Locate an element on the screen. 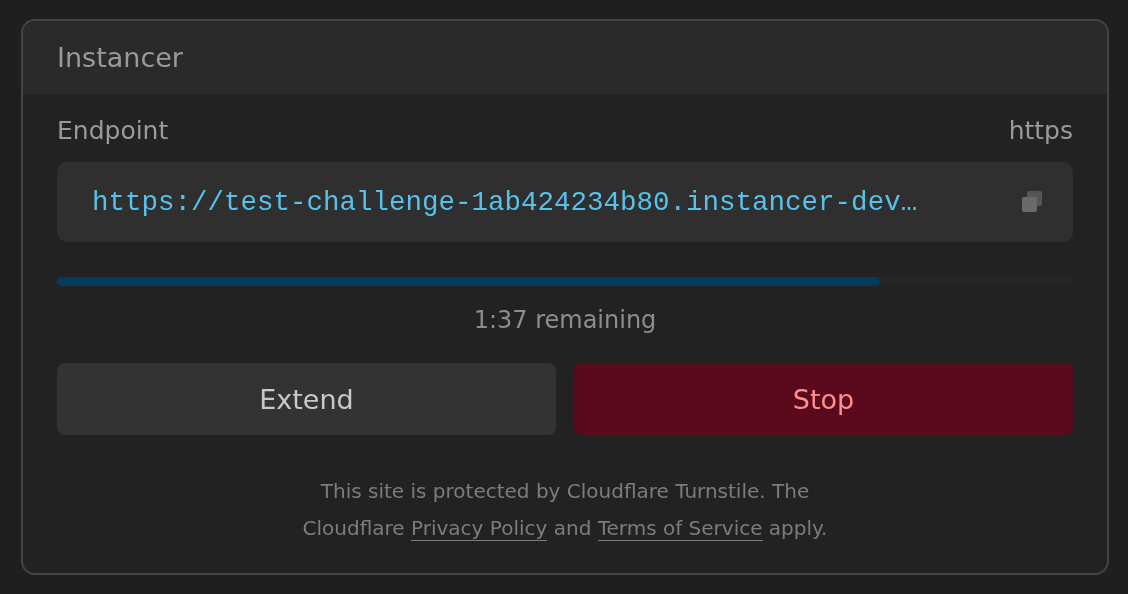  endpoint-label: Endpoint is located at coordinates (113, 131).